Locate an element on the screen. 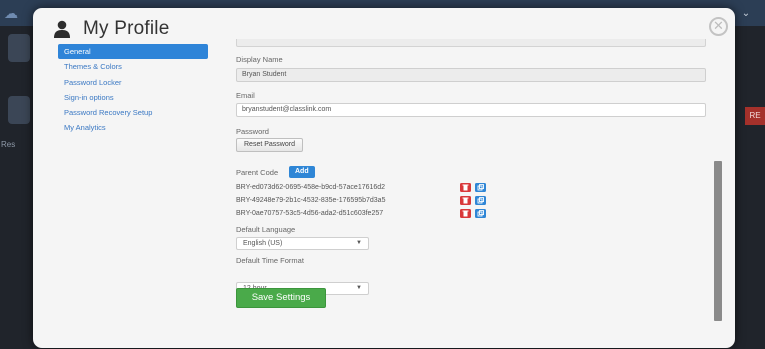 This screenshot has height=349, width=765. parent-code-value: BRY-49248e79-2b1c-4532-835e-176595b7d3a5 is located at coordinates (311, 200).